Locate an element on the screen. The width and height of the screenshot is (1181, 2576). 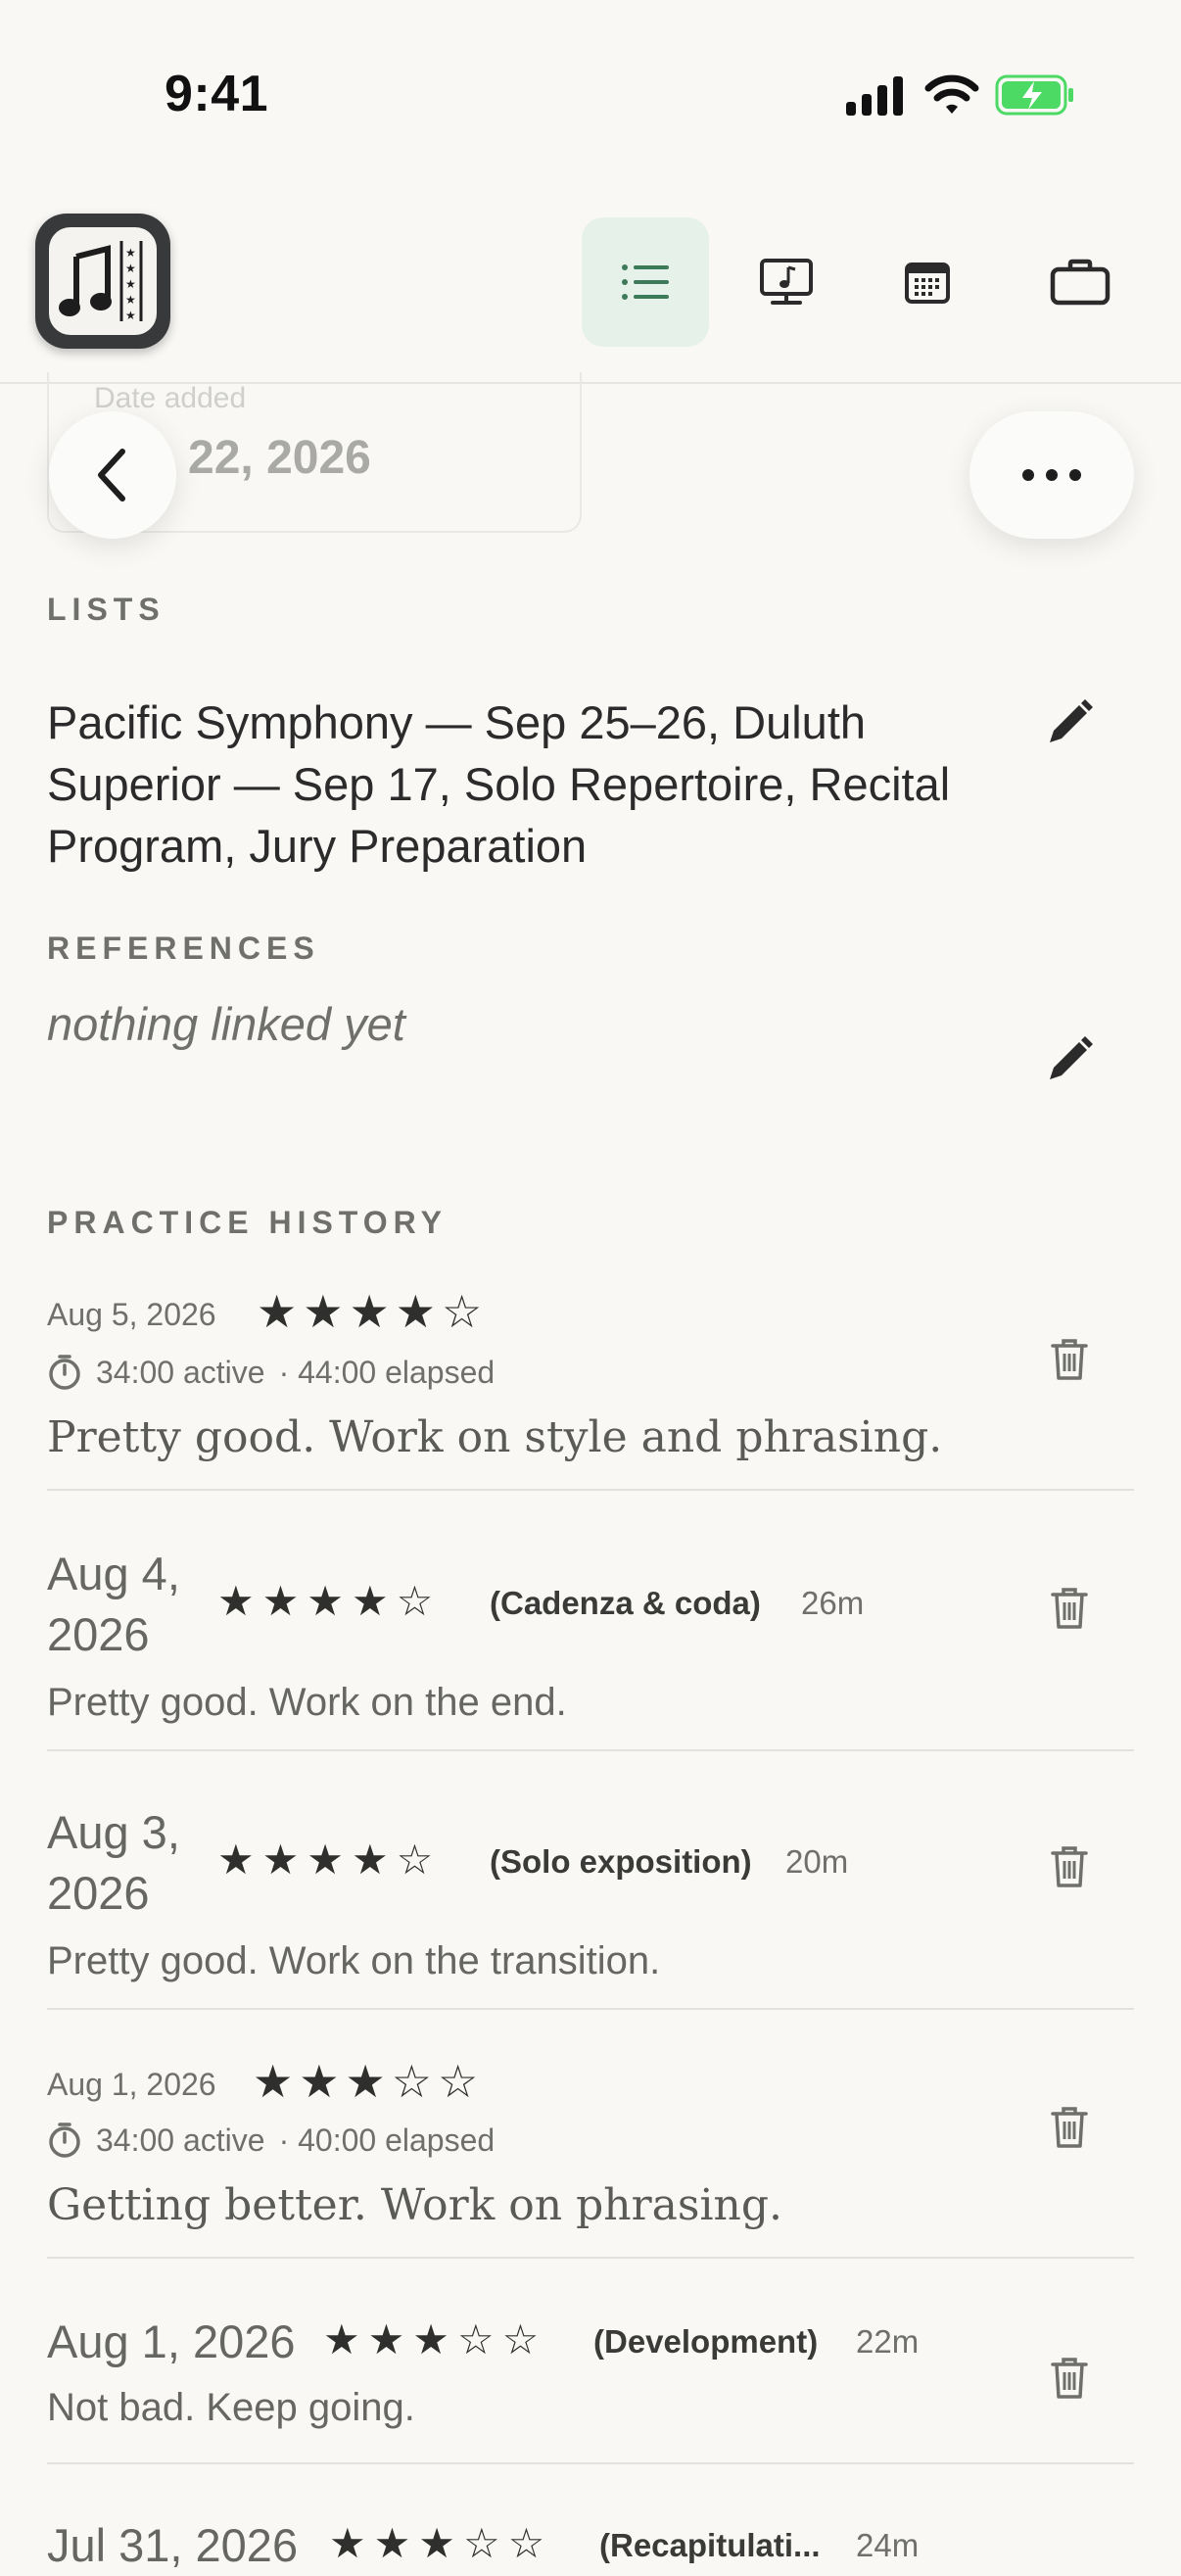
edit-references-pencil-icon is located at coordinates (1070, 1059).